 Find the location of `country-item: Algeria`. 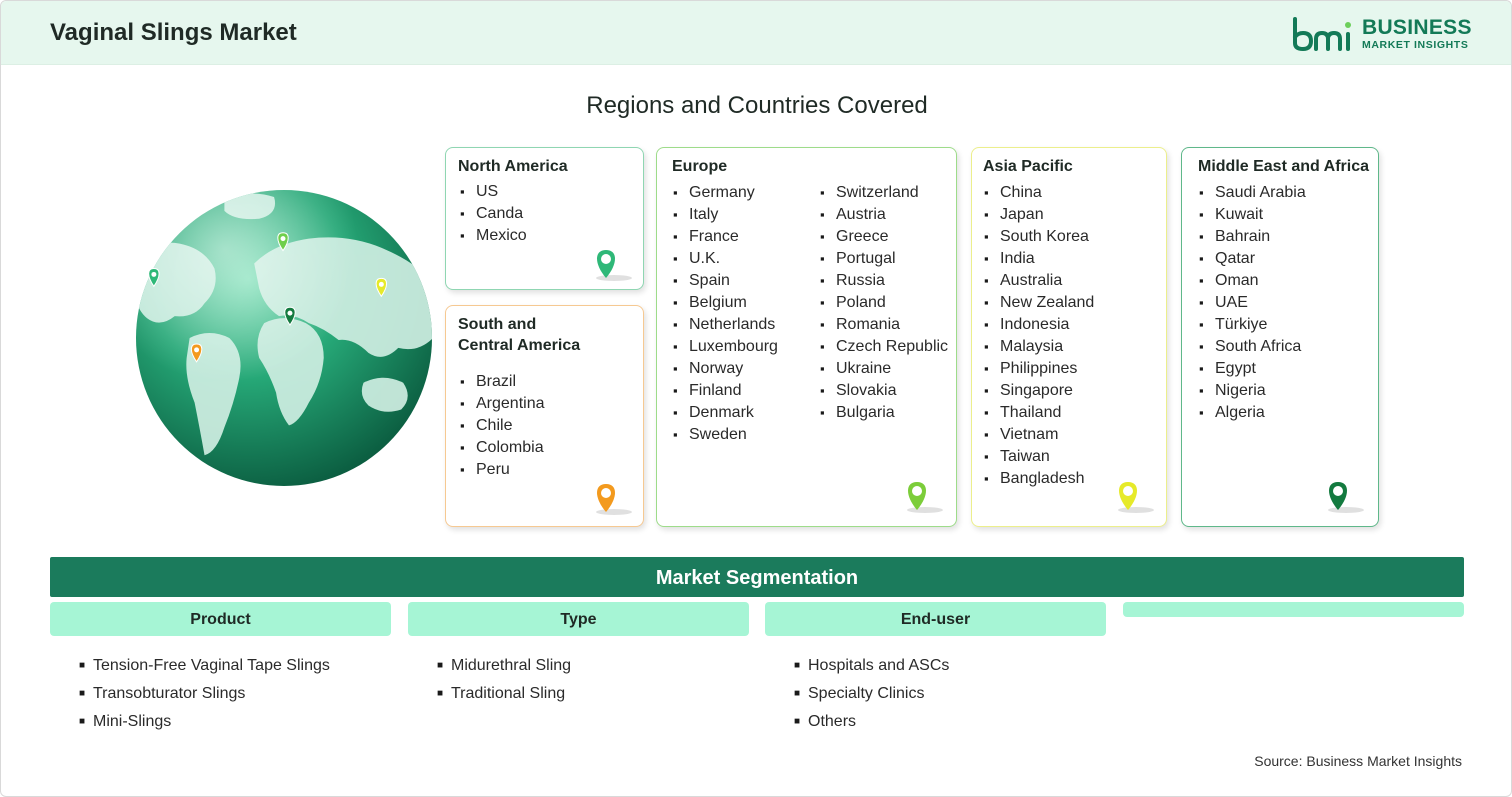

country-item: Algeria is located at coordinates (1252, 413).